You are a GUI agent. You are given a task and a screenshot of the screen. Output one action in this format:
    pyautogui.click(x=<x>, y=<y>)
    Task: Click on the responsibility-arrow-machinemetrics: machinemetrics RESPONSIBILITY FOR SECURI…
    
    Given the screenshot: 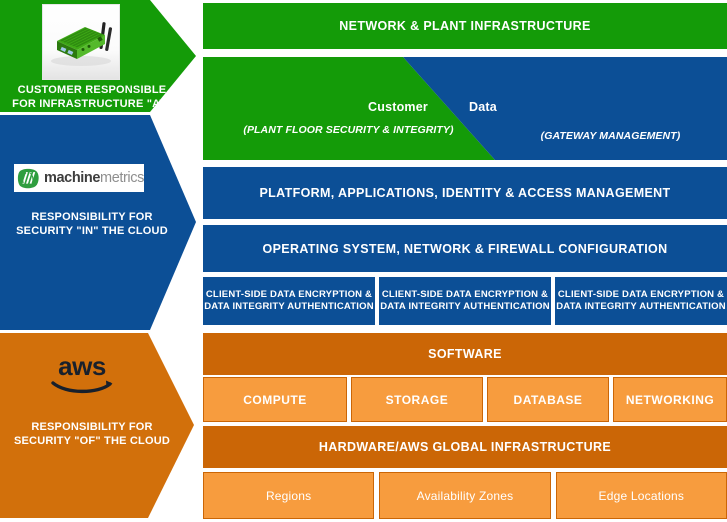 What is the action you would take?
    pyautogui.click(x=98, y=223)
    